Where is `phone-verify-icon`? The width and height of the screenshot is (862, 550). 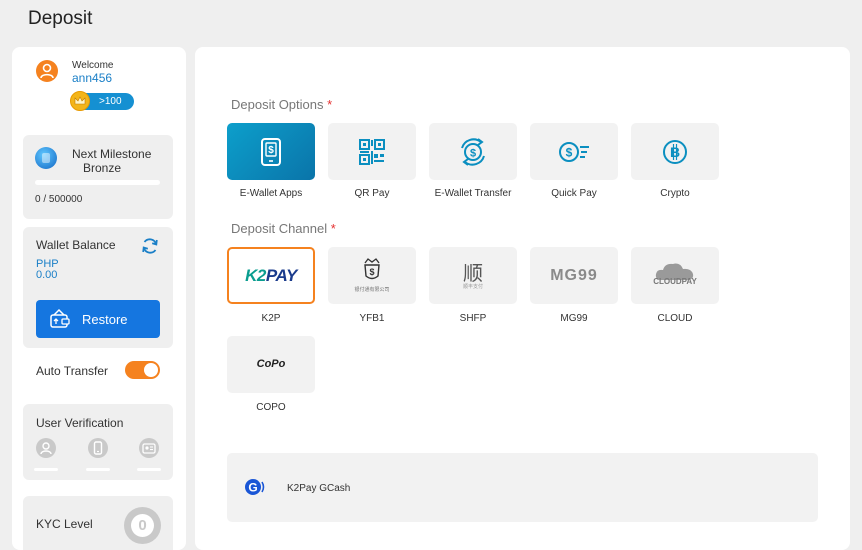 phone-verify-icon is located at coordinates (98, 448).